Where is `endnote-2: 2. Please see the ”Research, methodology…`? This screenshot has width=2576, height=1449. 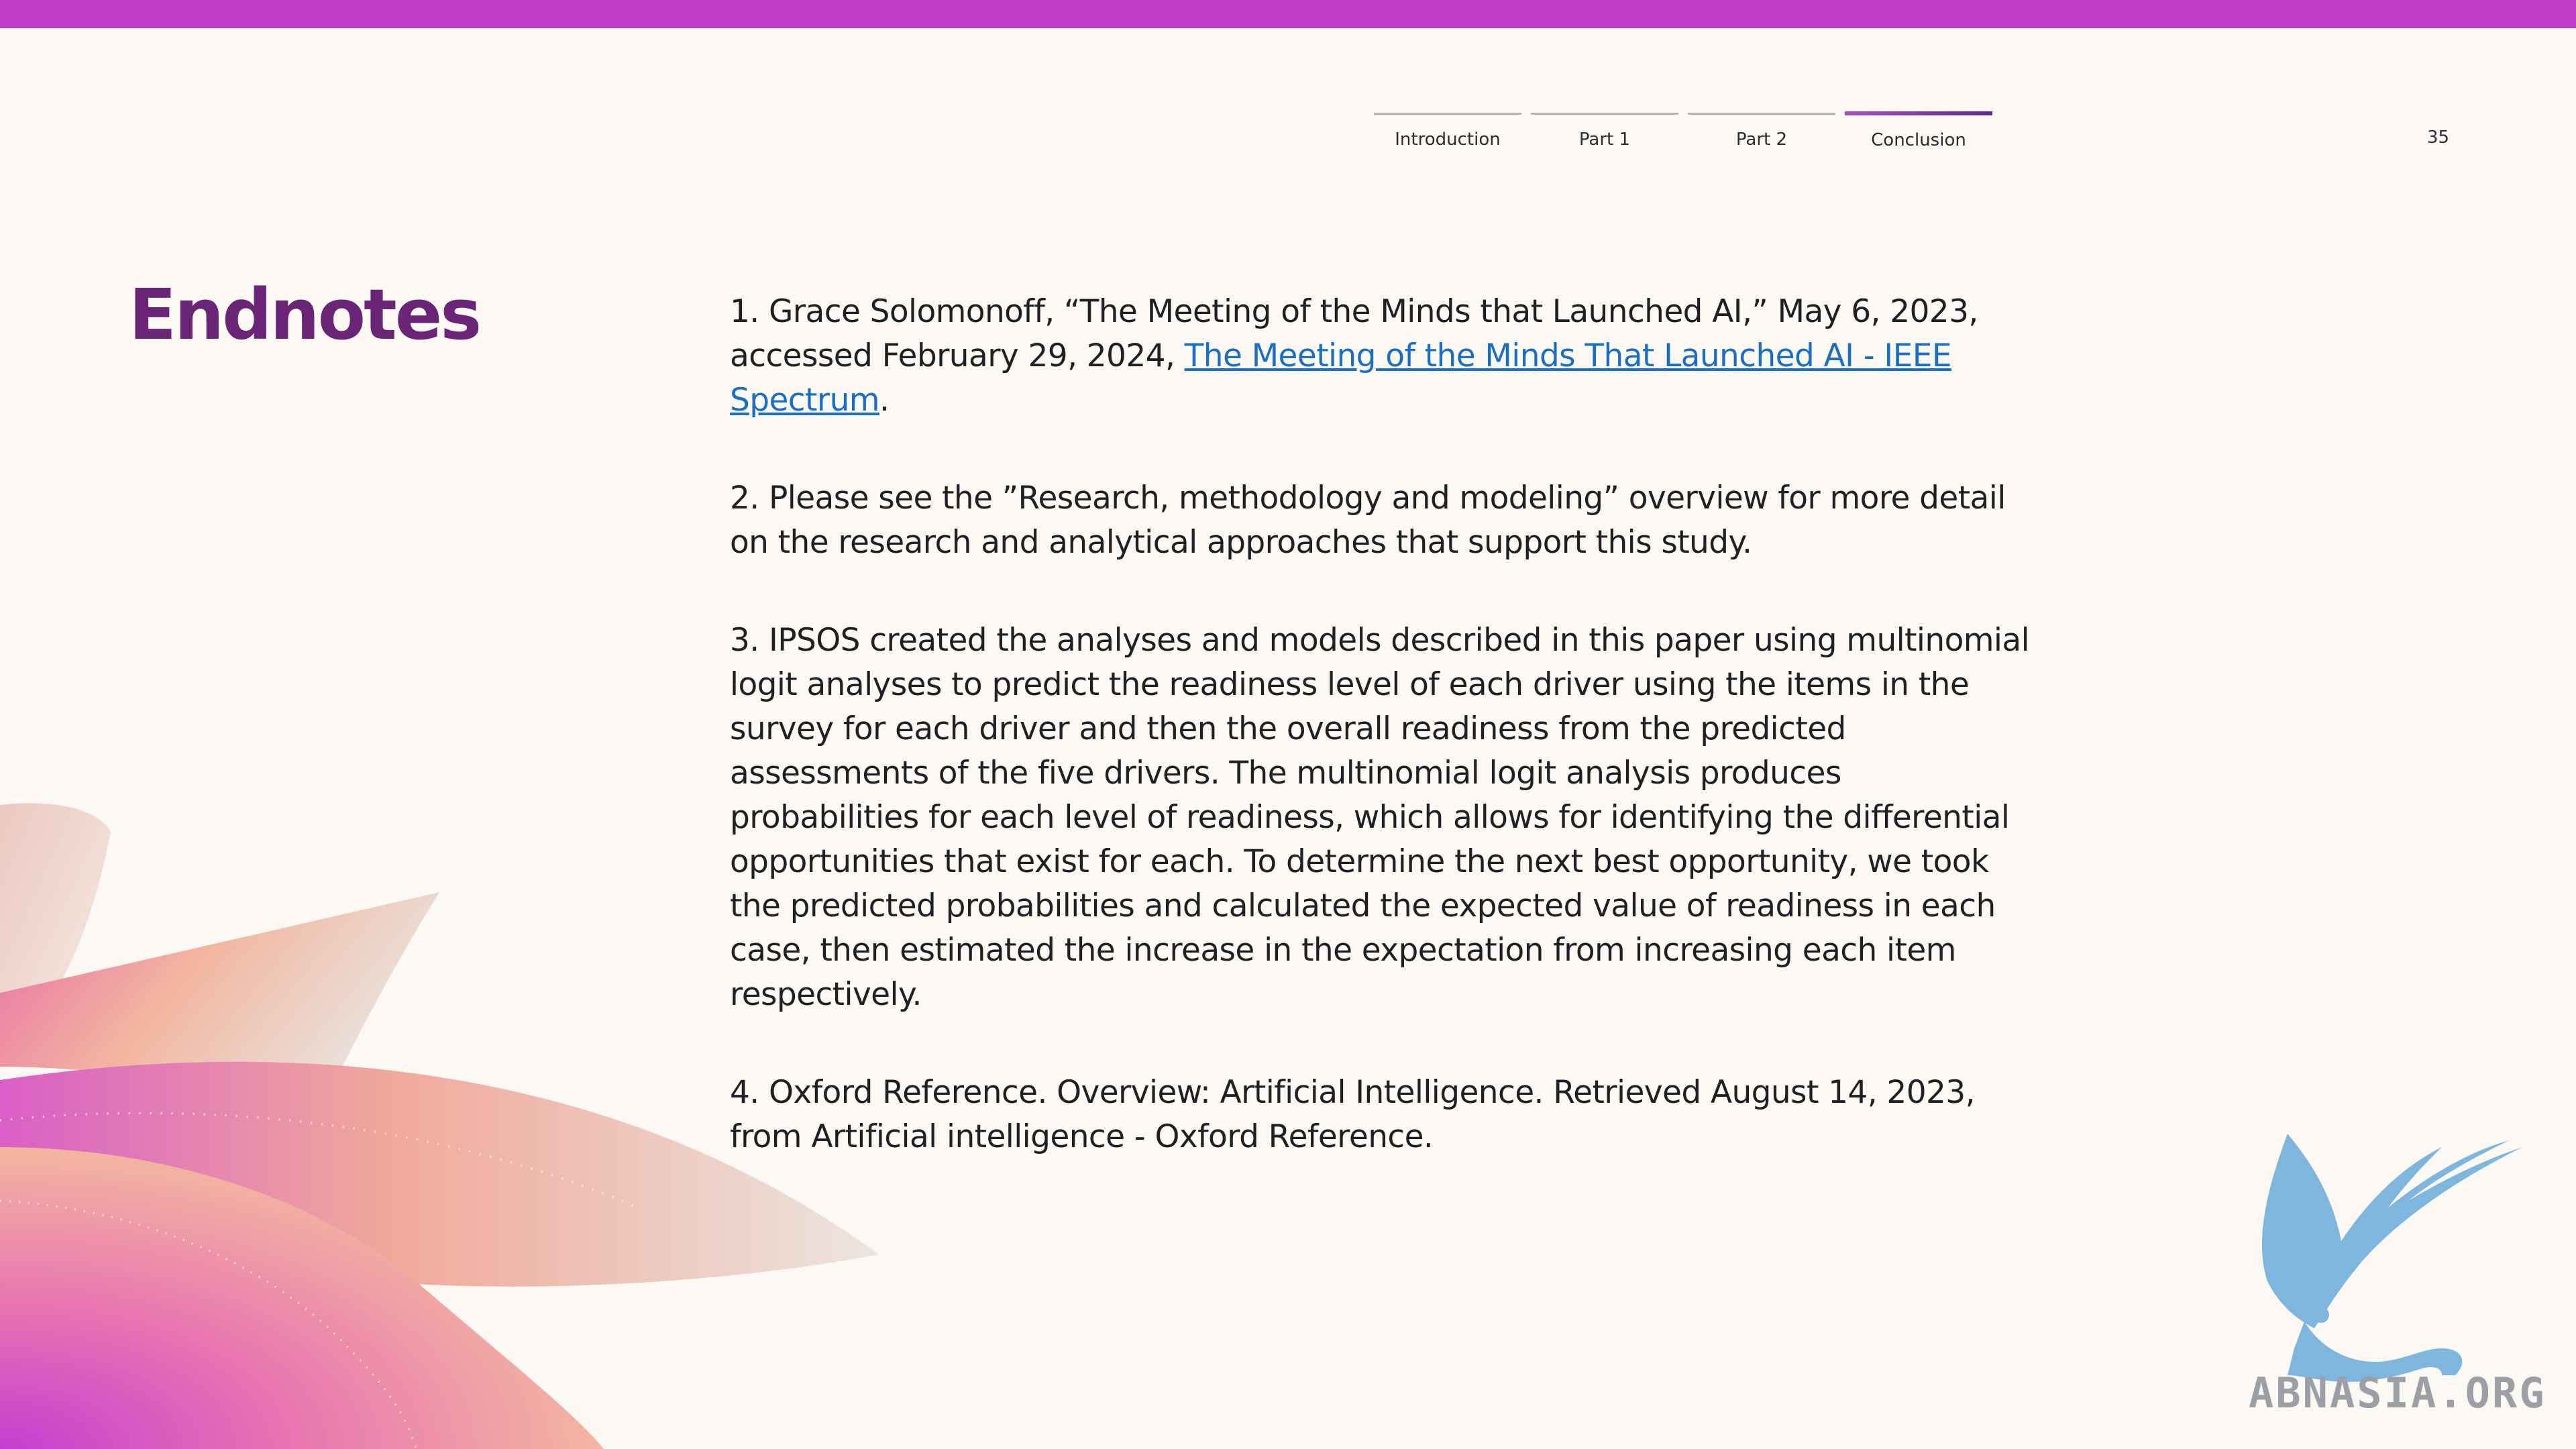 endnote-2: 2. Please see the ”Research, methodology… is located at coordinates (1368, 520).